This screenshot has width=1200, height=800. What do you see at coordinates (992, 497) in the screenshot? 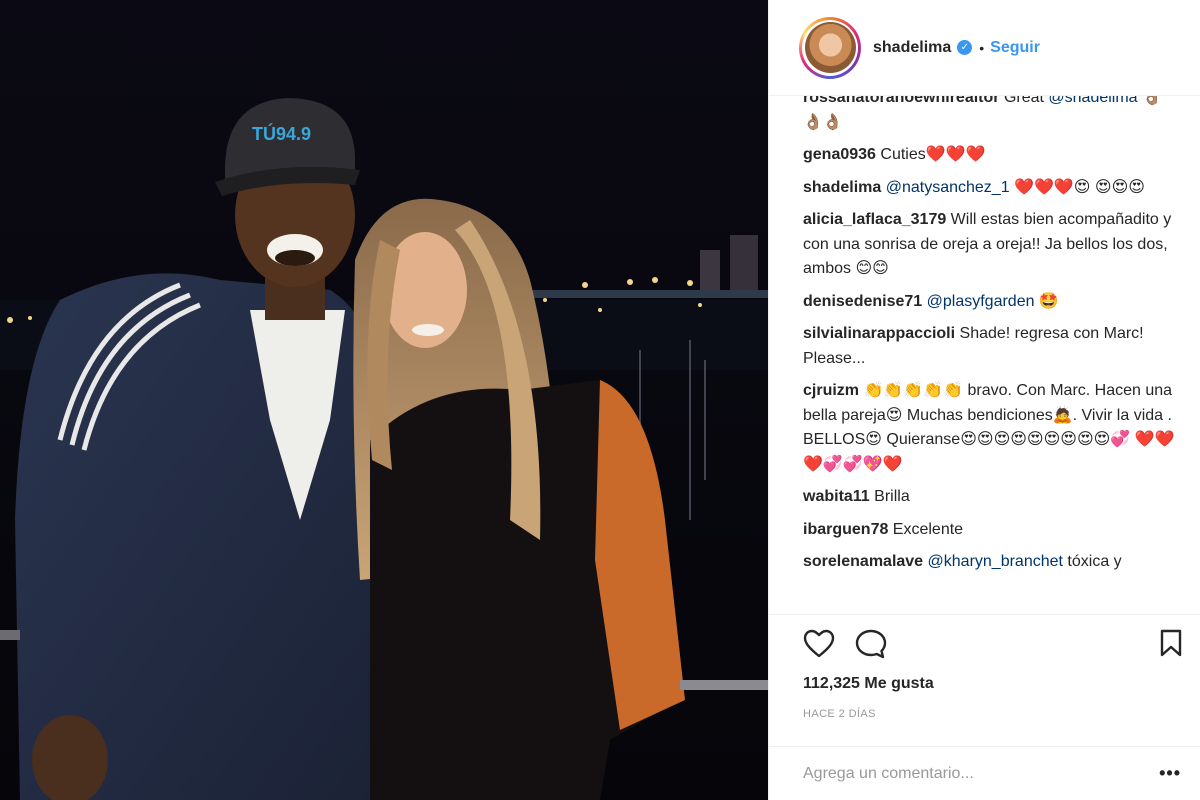
I see `comment-item: wabita11 Brilla` at bounding box center [992, 497].